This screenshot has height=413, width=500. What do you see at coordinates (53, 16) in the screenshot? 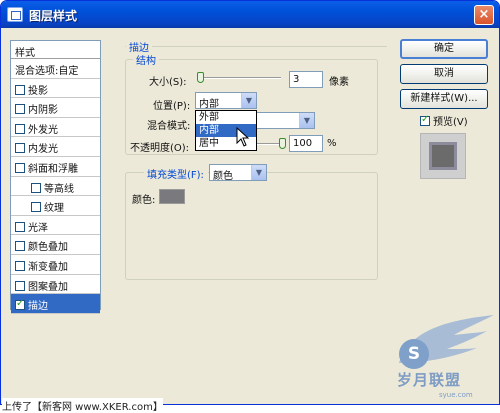
I see `window-title: 图层样式` at bounding box center [53, 16].